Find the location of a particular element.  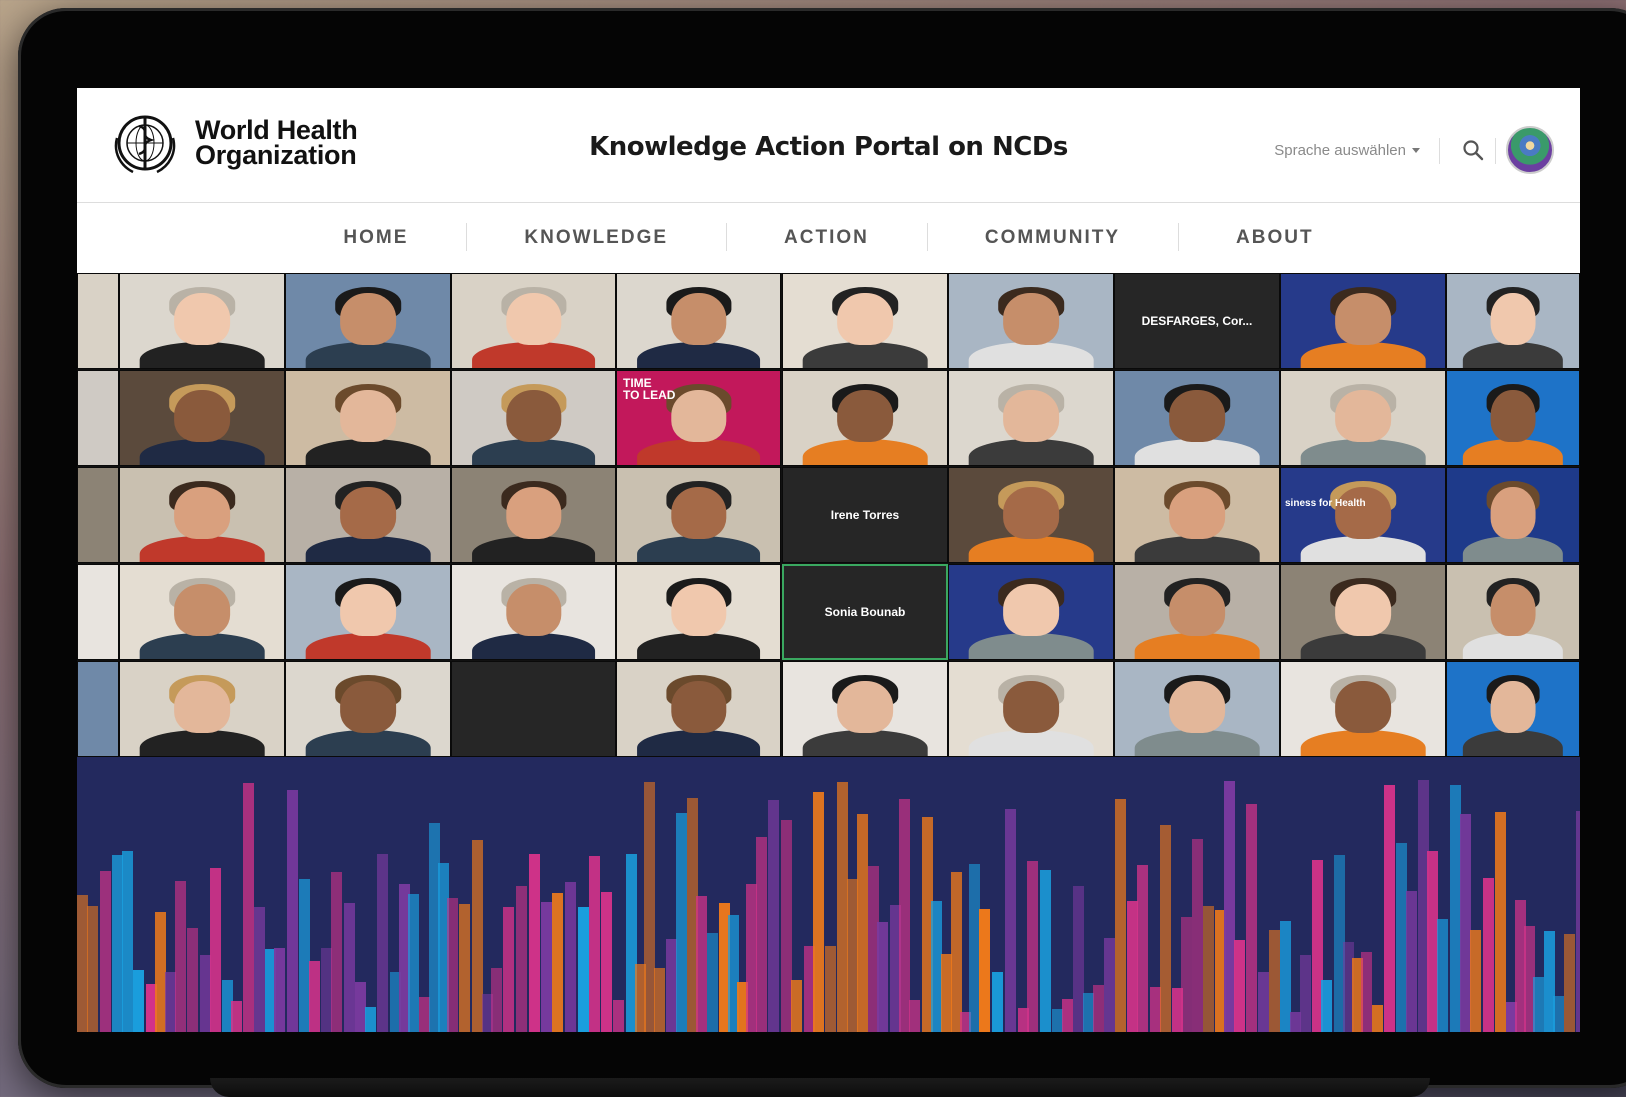

search-icon is located at coordinates (1473, 150).